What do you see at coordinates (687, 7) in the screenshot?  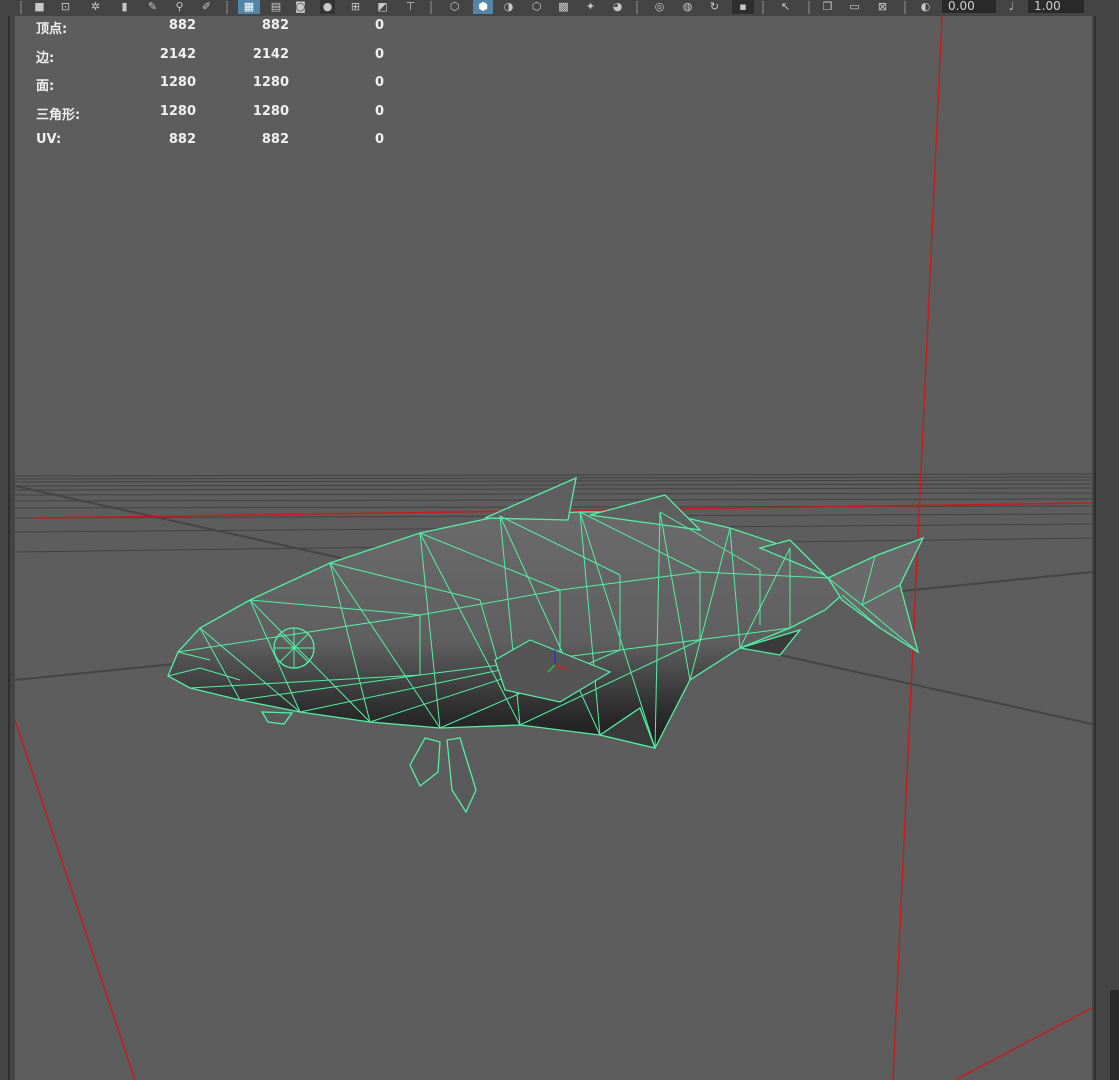 I see `anti-alias-icon: ◍` at bounding box center [687, 7].